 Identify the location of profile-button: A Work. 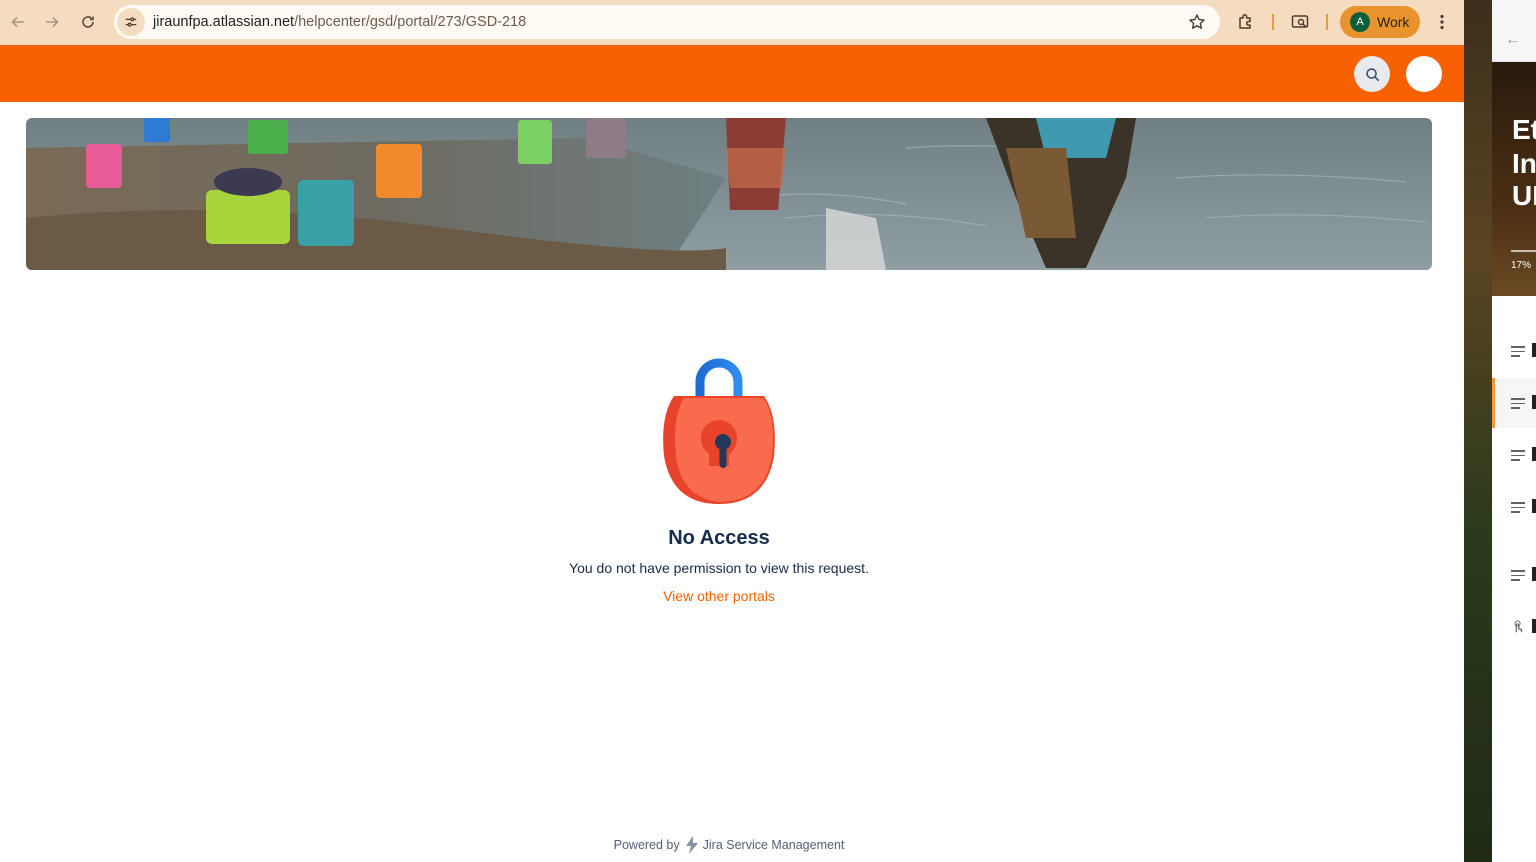
(1380, 22).